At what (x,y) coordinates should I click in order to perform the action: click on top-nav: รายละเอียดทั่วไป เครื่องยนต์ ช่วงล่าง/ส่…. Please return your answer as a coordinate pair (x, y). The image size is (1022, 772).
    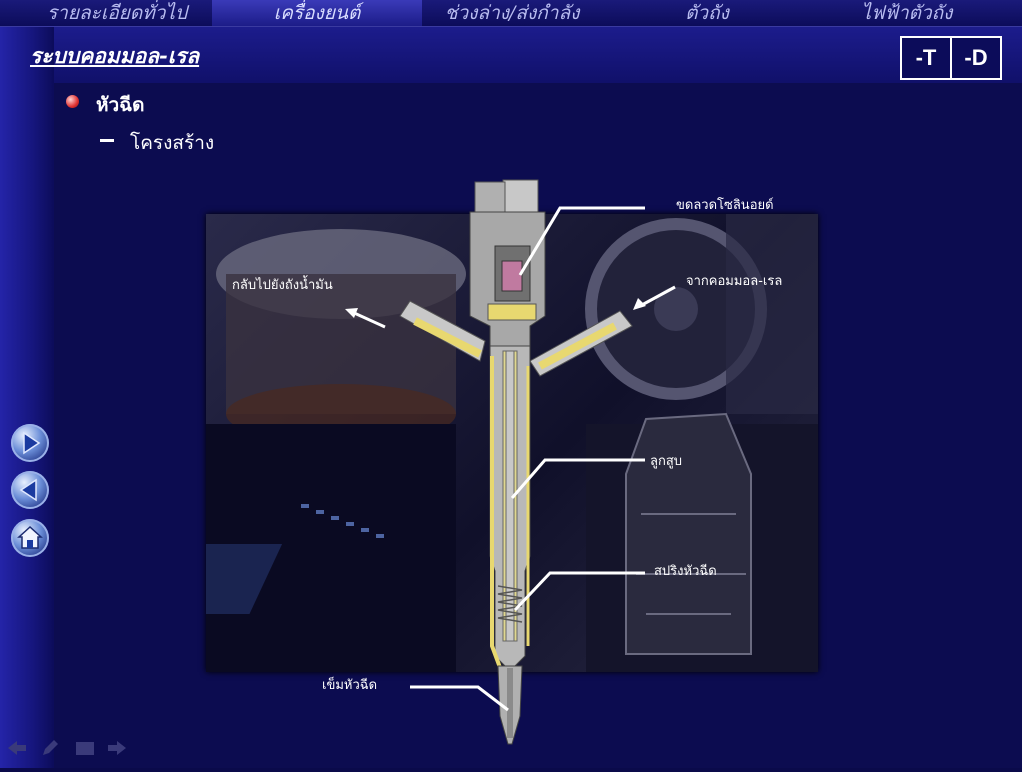
    Looking at the image, I should click on (511, 13).